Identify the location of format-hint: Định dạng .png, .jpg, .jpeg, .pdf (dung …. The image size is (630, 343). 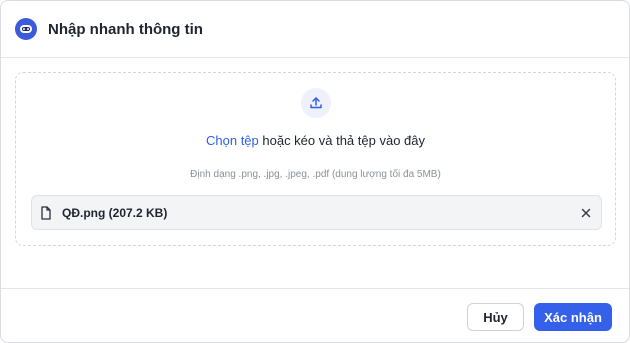
(315, 174).